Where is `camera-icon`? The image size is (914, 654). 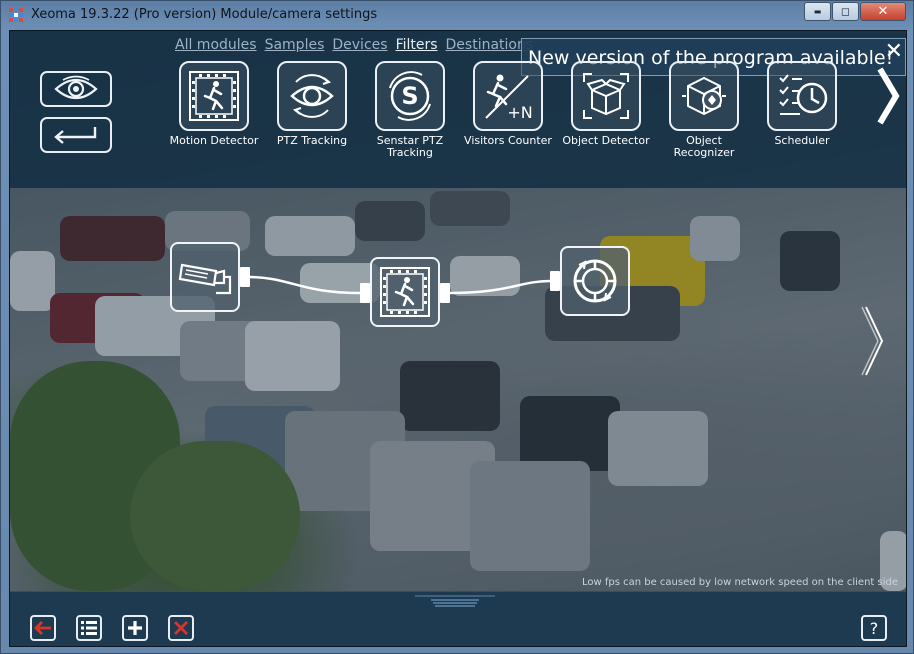
camera-icon is located at coordinates (205, 279).